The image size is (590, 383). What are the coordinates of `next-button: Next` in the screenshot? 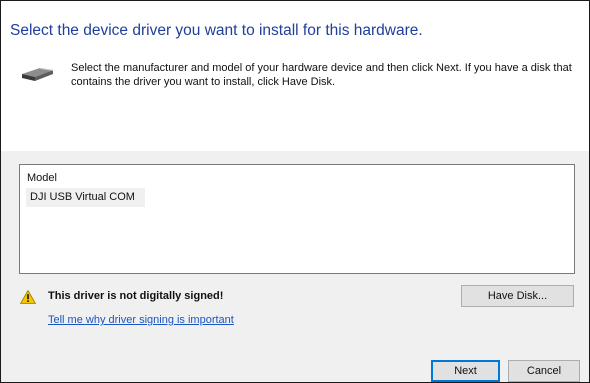 It's located at (465, 371).